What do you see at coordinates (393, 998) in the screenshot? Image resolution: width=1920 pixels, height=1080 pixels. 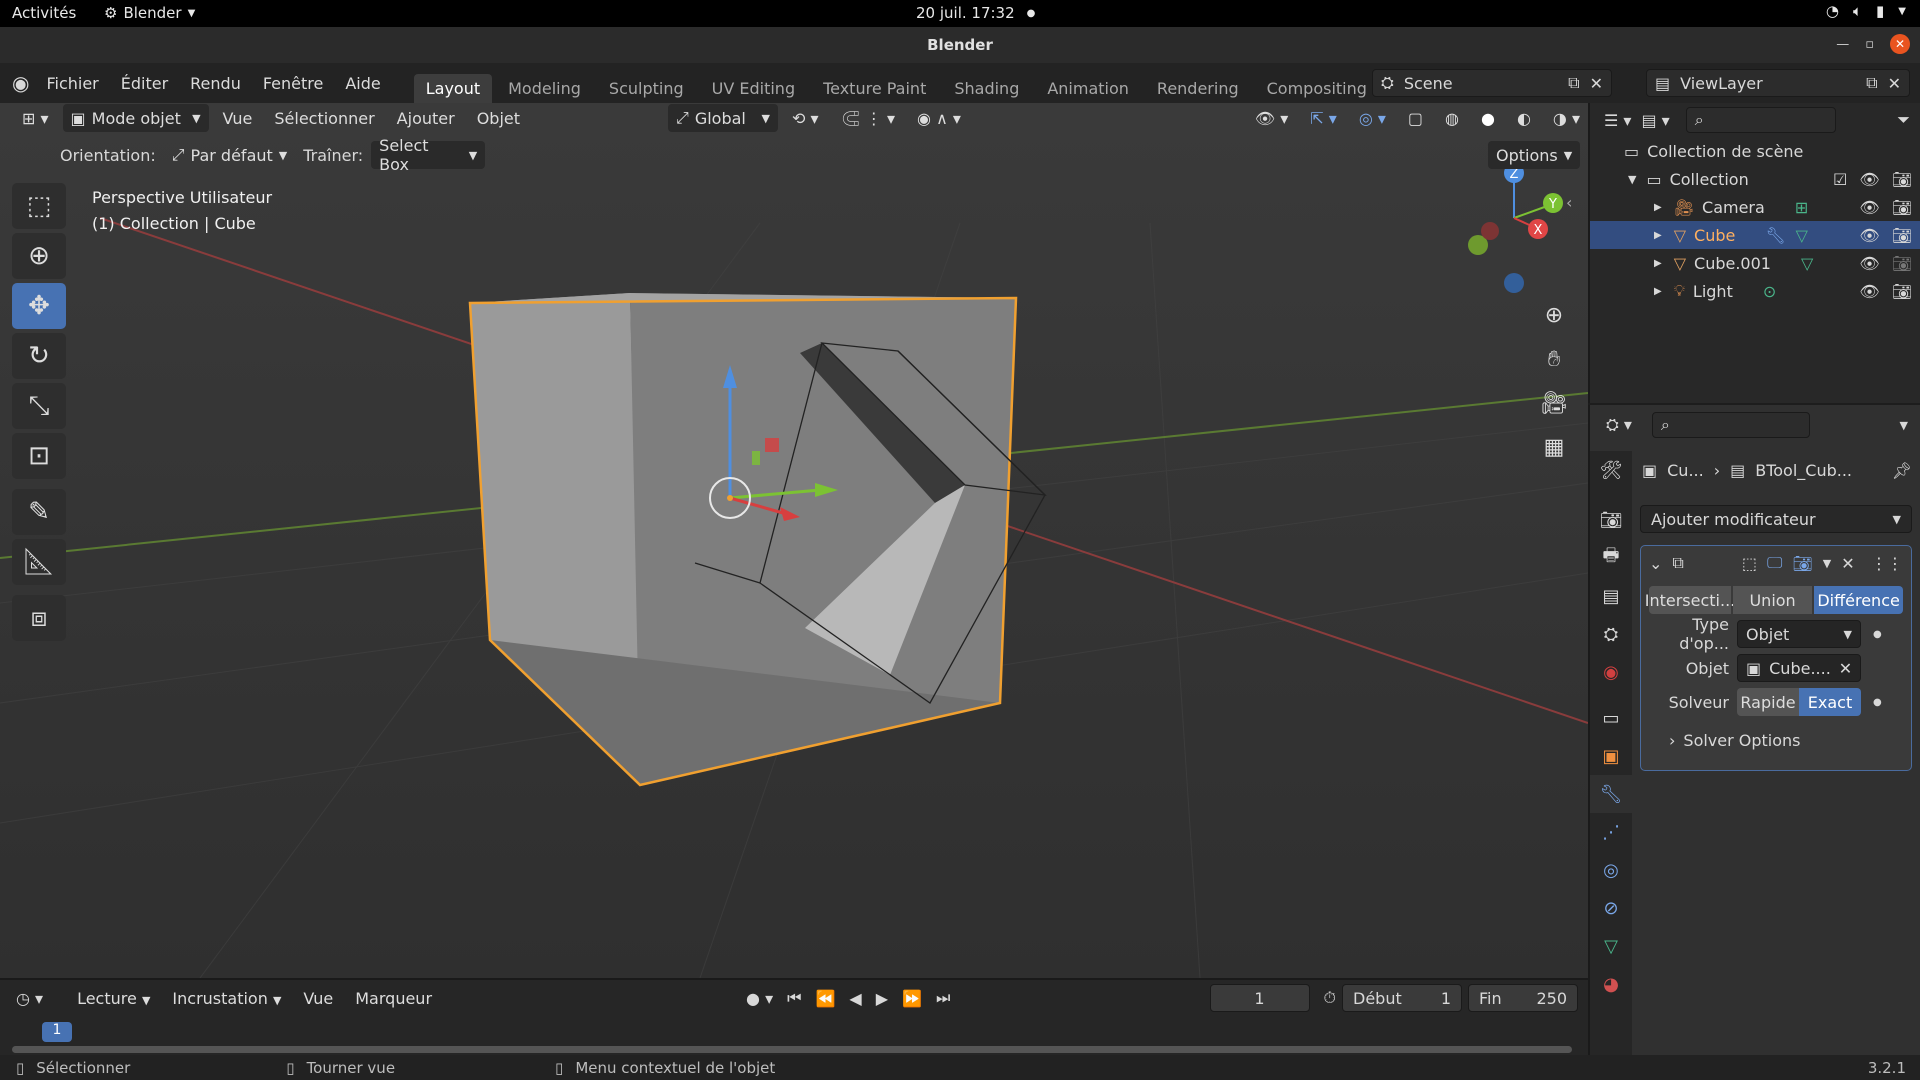 I see `menu-marqueur: Marqueur` at bounding box center [393, 998].